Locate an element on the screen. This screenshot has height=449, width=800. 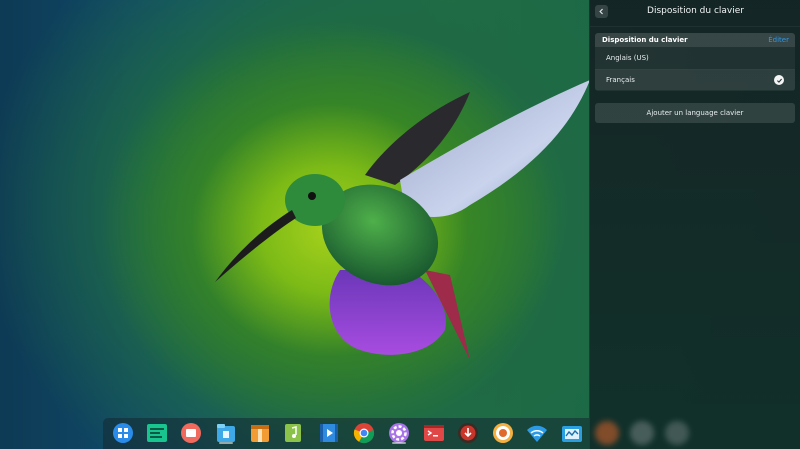
chrome-icon is located at coordinates (364, 433).